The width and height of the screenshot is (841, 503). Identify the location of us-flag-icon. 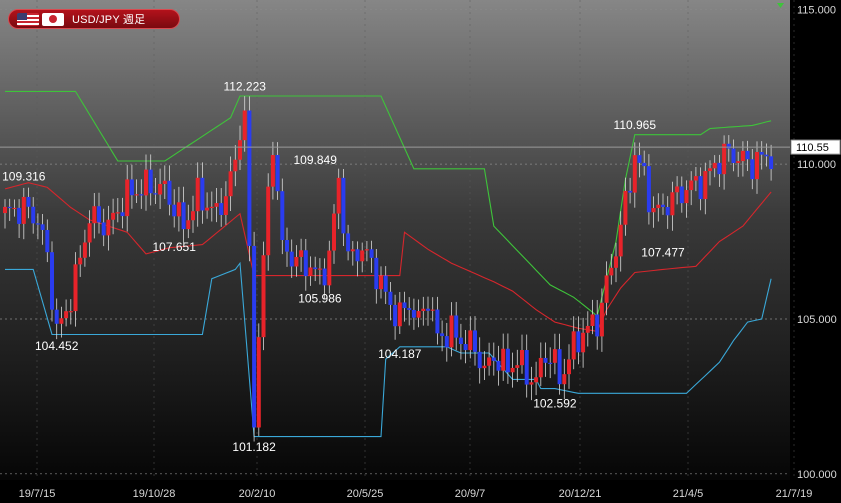
(28, 19).